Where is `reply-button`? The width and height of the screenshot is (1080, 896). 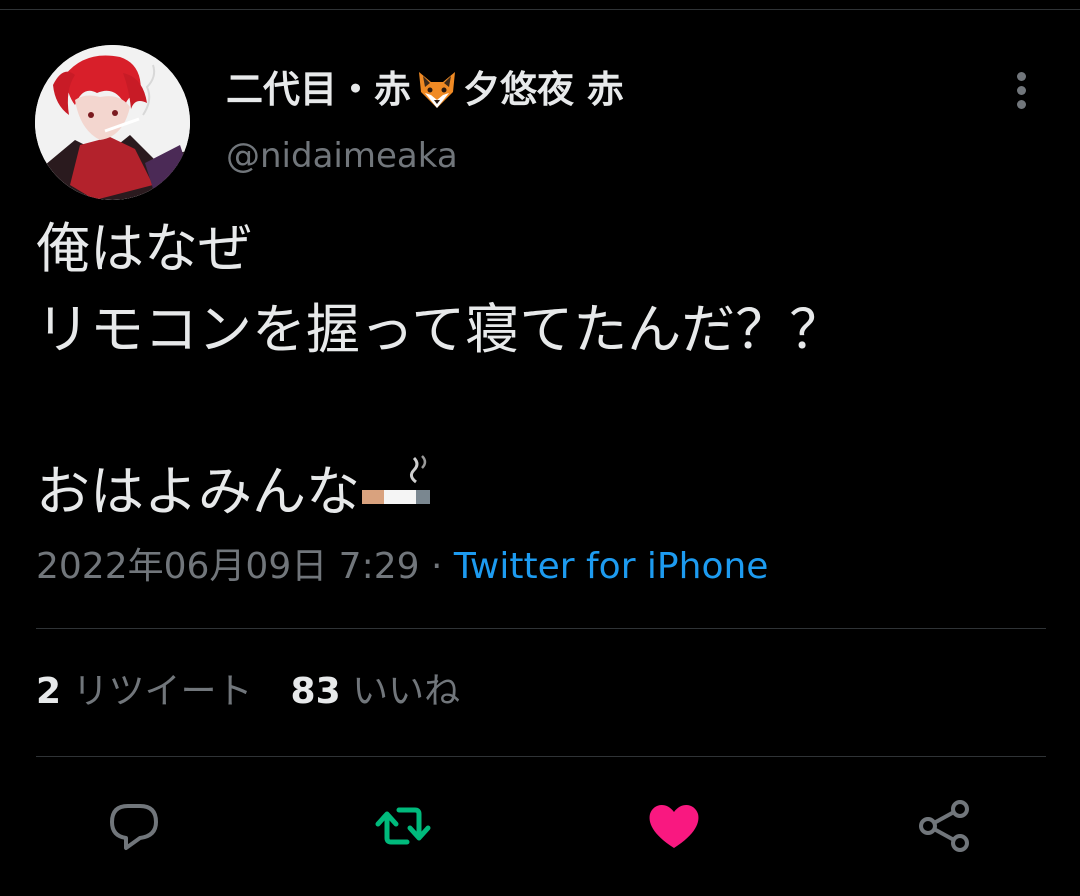 reply-button is located at coordinates (134, 826).